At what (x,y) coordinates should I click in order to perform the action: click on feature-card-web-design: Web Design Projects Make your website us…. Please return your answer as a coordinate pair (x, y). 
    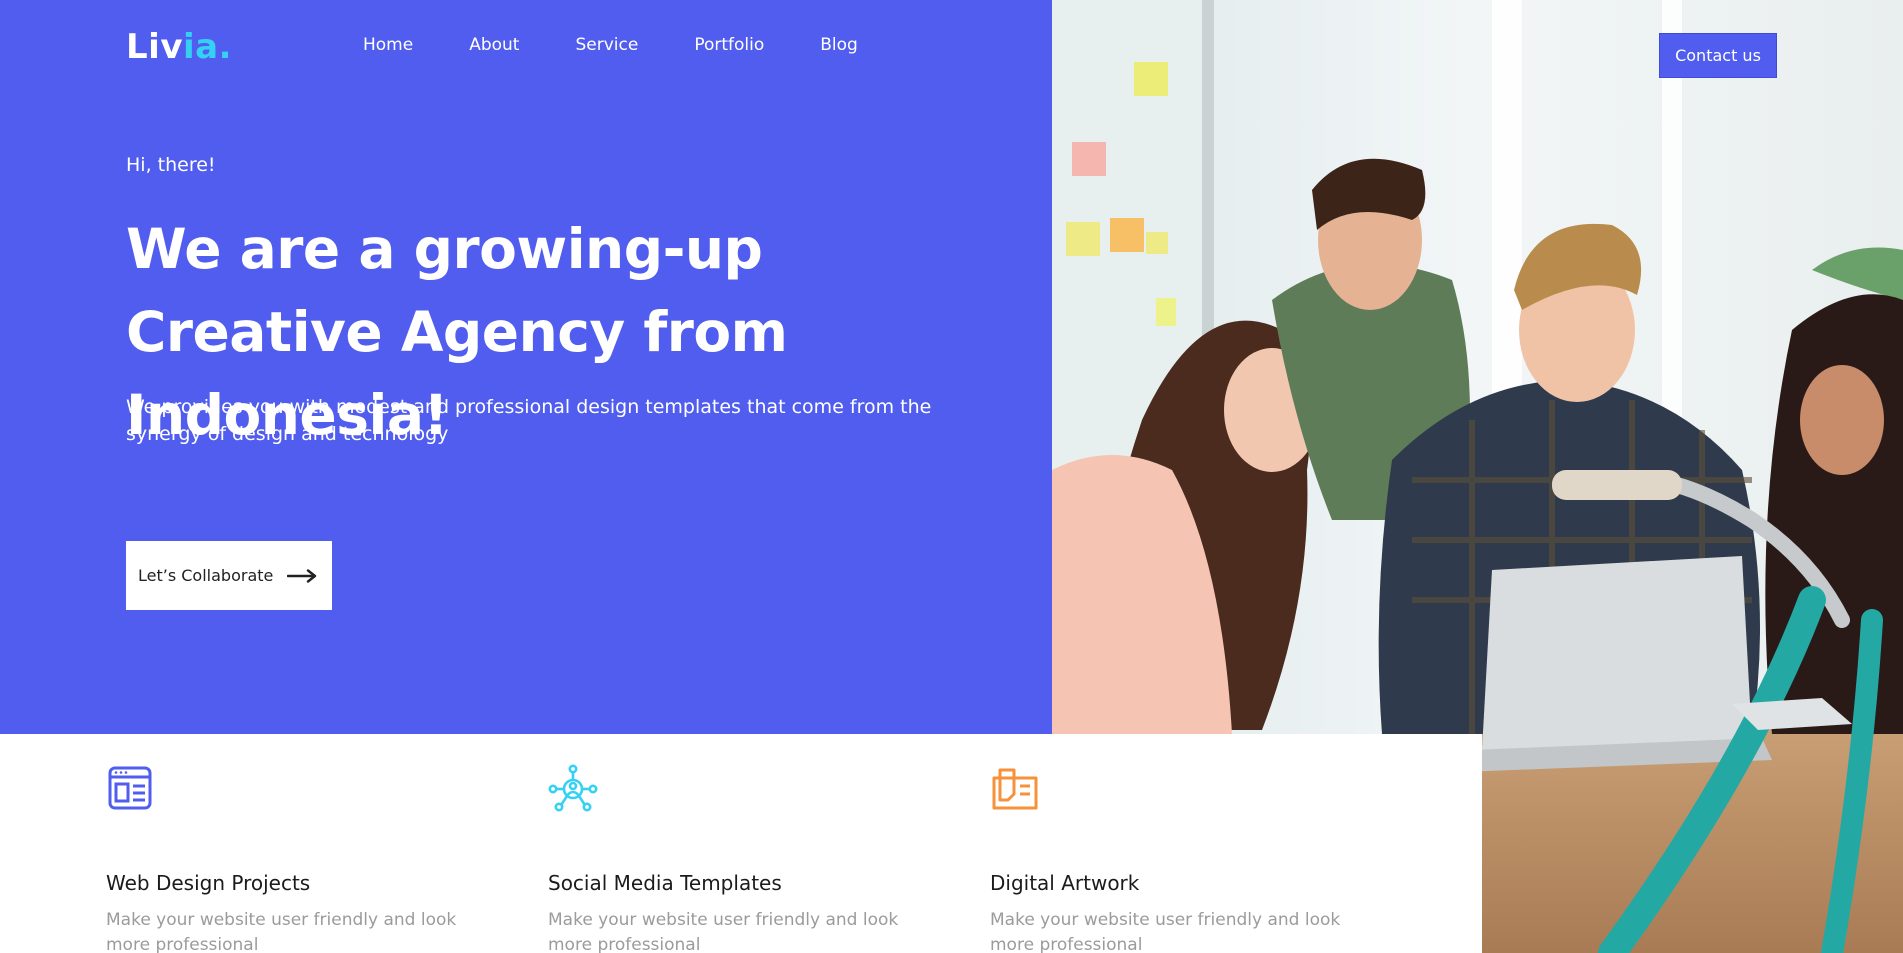
    Looking at the image, I should click on (316, 858).